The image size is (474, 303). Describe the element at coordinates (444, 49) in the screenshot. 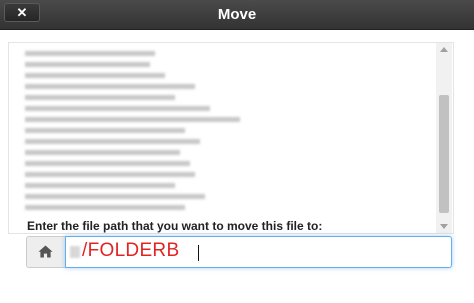

I see `scroll-up-arrow-icon` at that location.